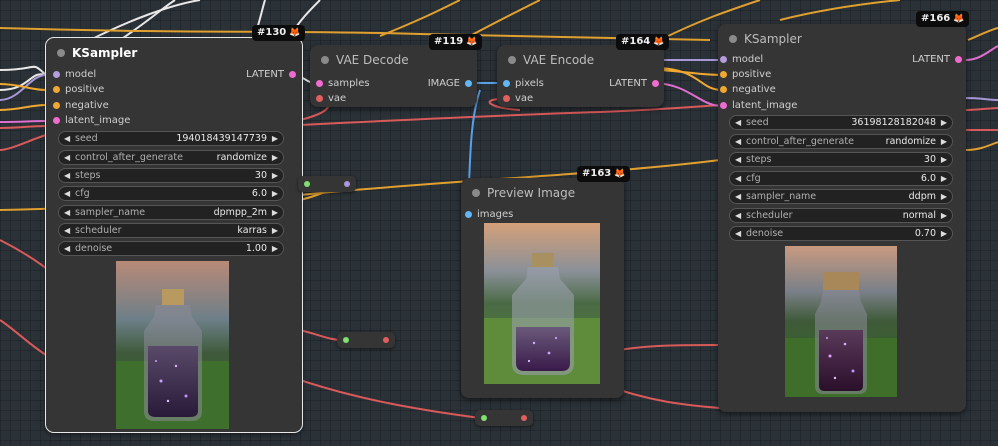  Describe the element at coordinates (272, 32) in the screenshot. I see `badge-text: #130` at that location.